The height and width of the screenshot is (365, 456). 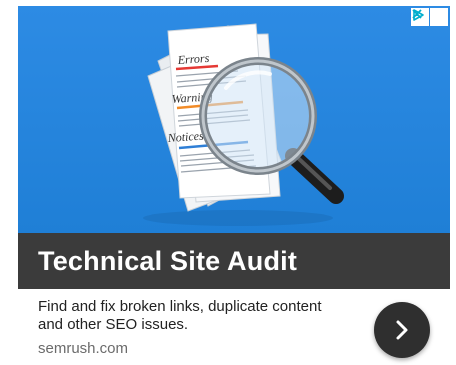 I want to click on ad-cta-button, so click(x=402, y=330).